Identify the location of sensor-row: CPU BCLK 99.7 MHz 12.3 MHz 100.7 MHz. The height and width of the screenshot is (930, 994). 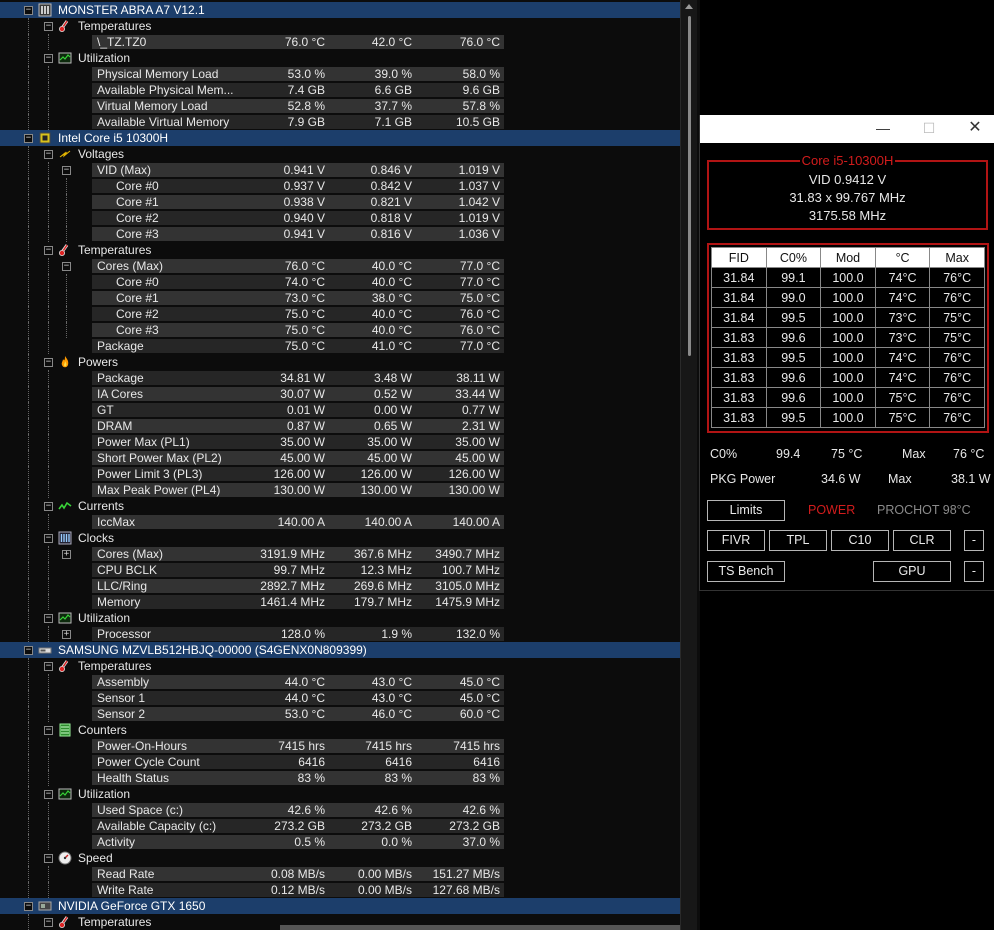
(340, 570).